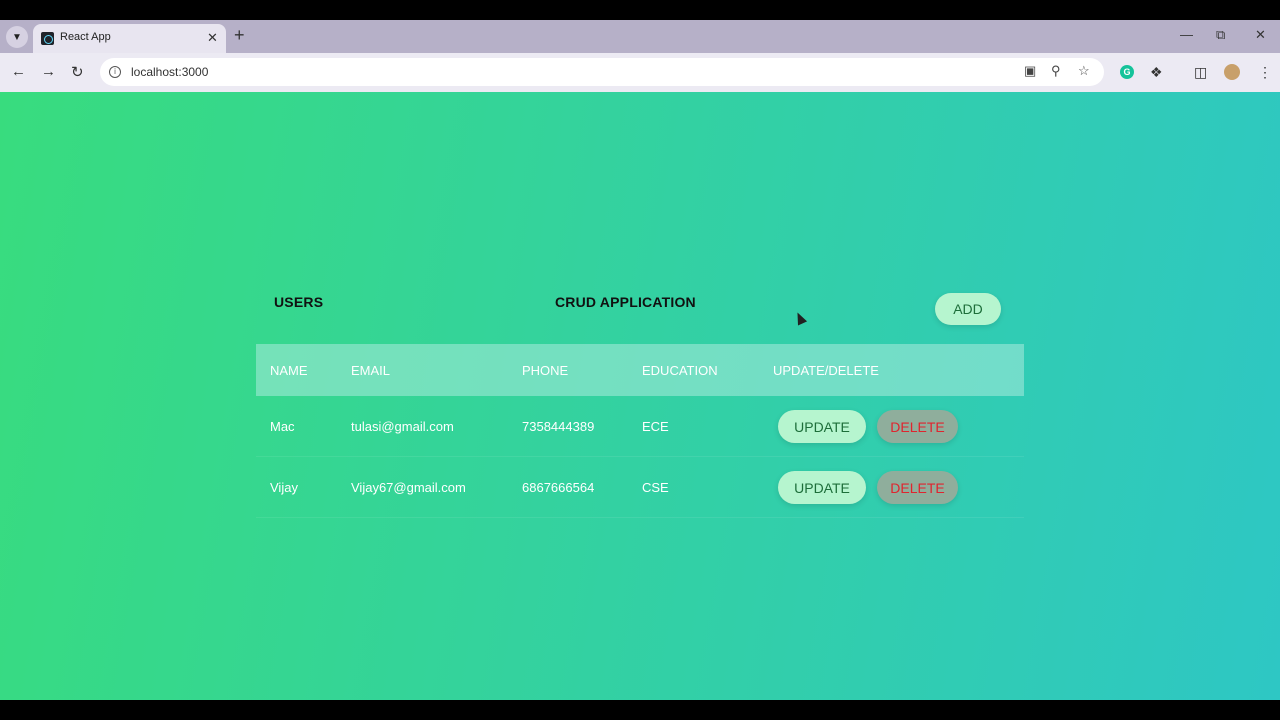 The image size is (1280, 720). What do you see at coordinates (826, 370) in the screenshot?
I see `column-header-actions: UPDATE/DELETE` at bounding box center [826, 370].